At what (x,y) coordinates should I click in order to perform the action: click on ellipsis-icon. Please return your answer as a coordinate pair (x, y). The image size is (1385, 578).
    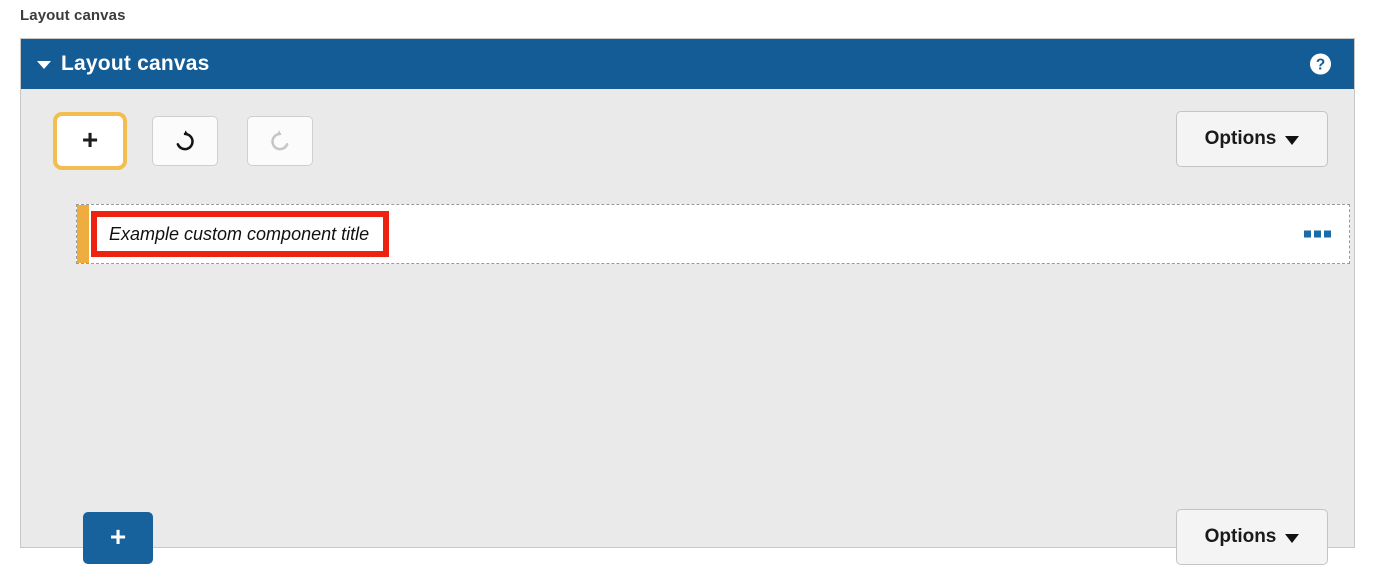
    Looking at the image, I should click on (1317, 234).